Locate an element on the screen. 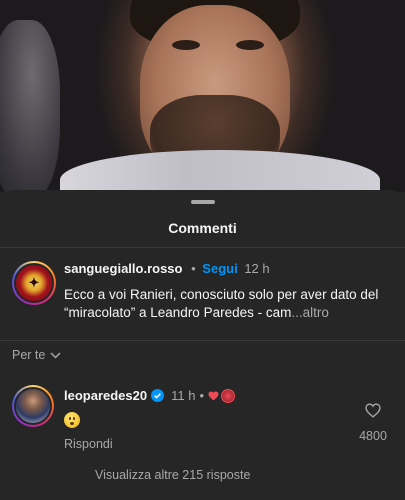 The height and width of the screenshot is (500, 405). heart-filled-icon is located at coordinates (213, 395).